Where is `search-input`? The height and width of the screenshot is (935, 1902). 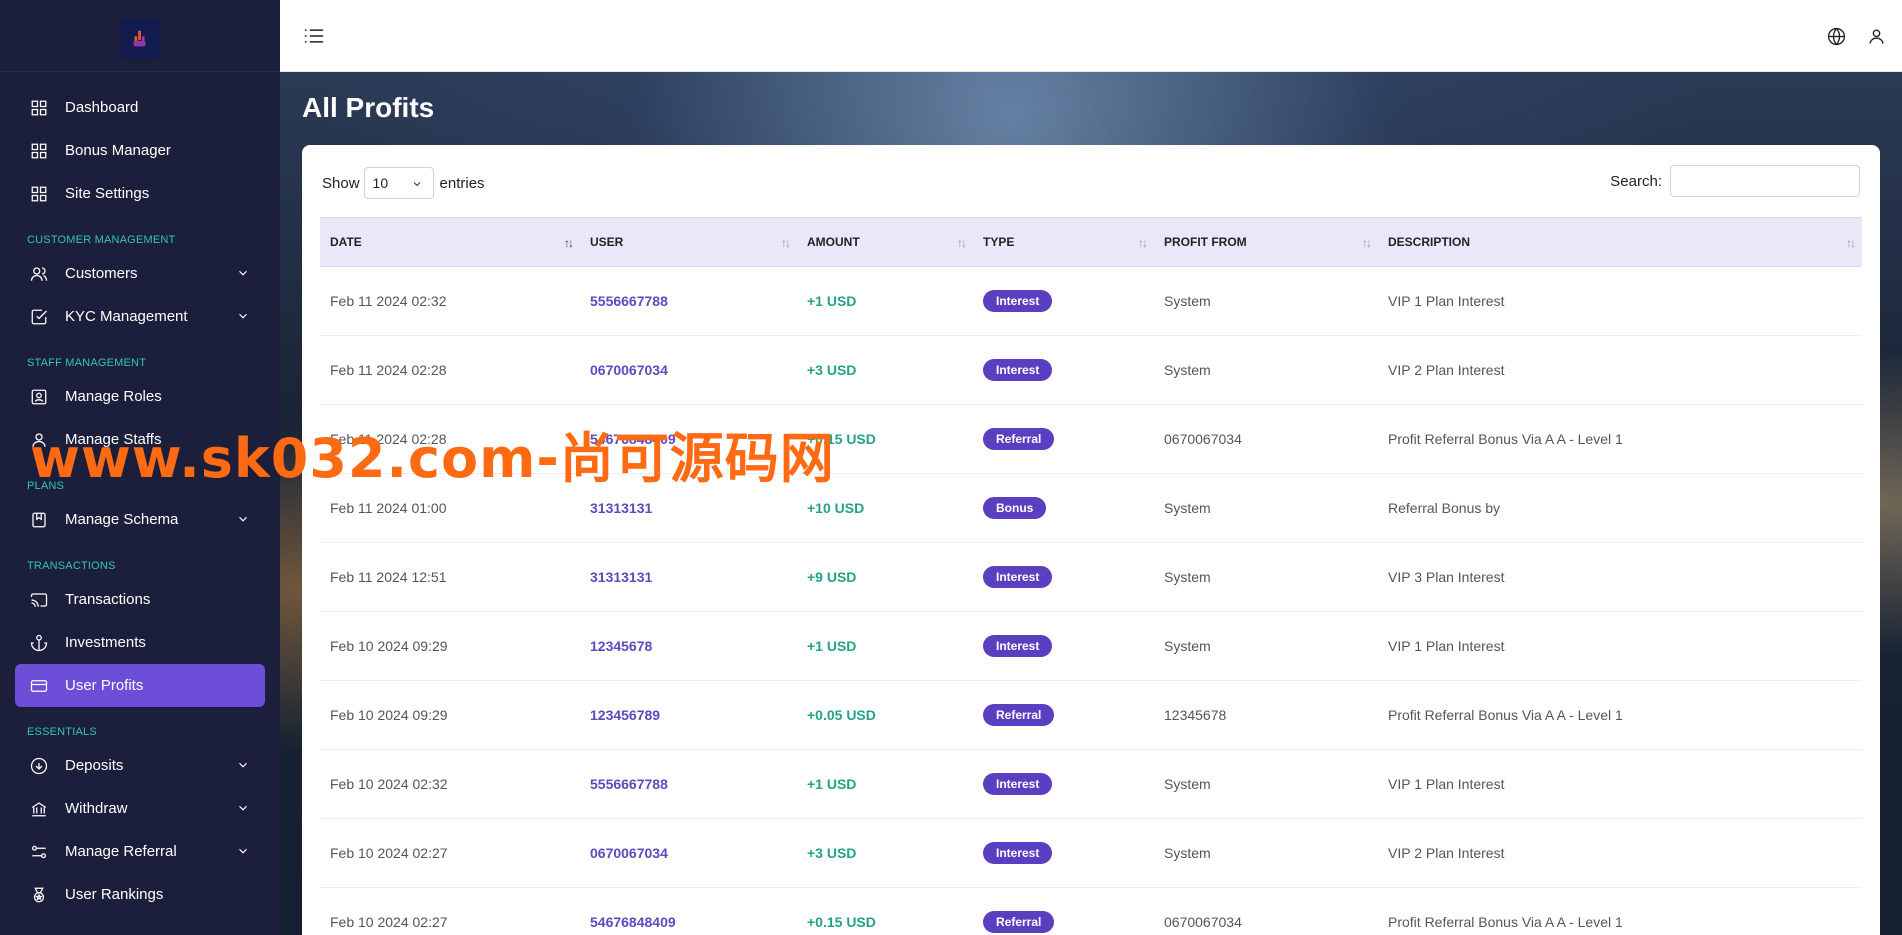 search-input is located at coordinates (1765, 181).